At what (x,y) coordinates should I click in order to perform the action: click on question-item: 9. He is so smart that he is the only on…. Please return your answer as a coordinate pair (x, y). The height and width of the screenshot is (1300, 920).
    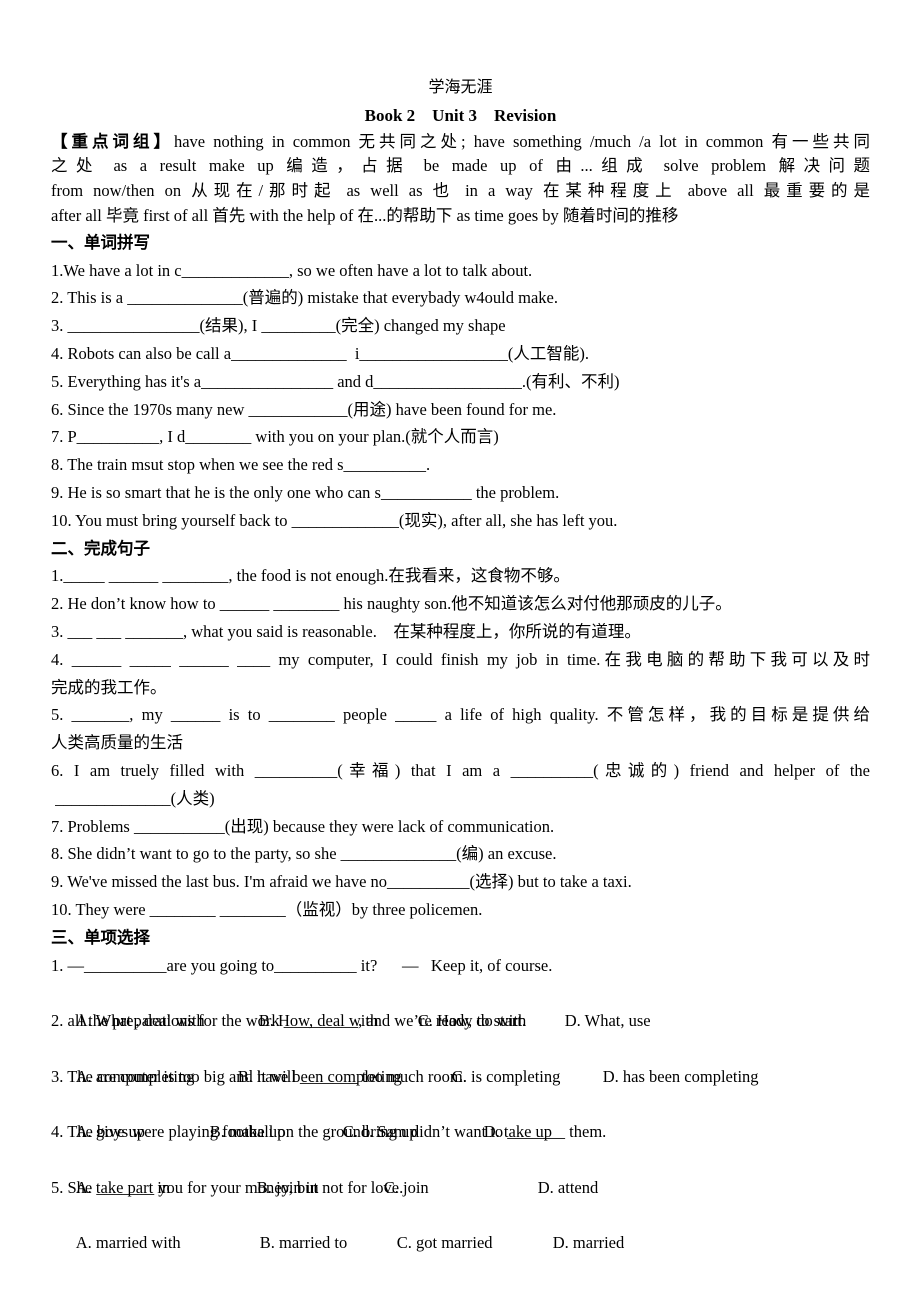
    Looking at the image, I should click on (305, 492).